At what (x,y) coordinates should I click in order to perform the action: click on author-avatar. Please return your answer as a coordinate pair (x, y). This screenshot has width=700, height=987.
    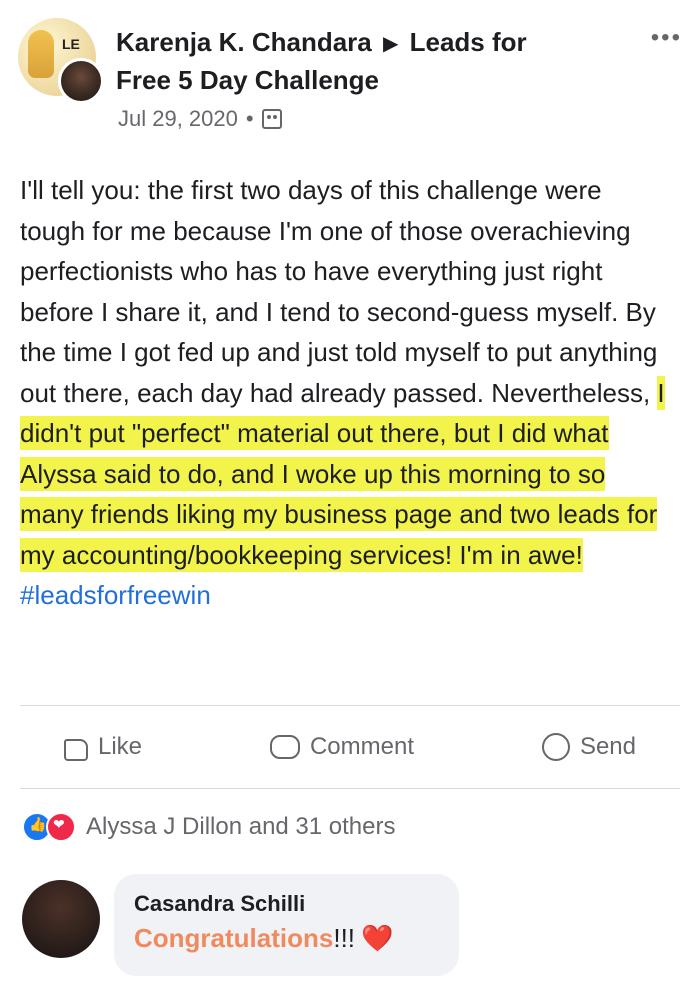
    Looking at the image, I should click on (81, 81).